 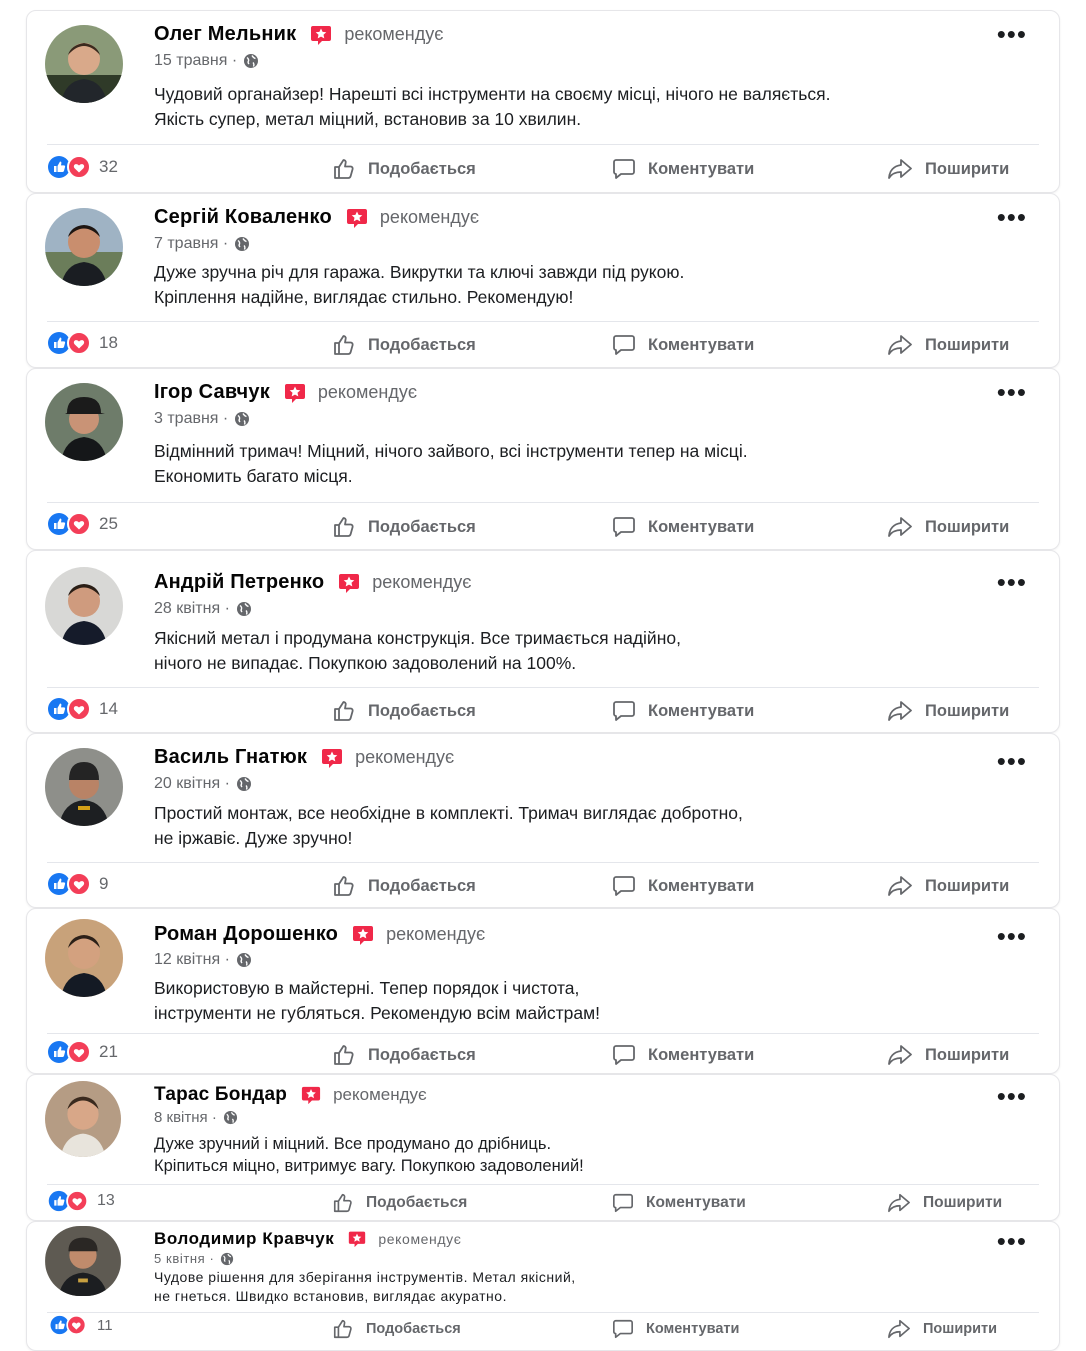 I want to click on reaction-count: 13, so click(x=106, y=1200).